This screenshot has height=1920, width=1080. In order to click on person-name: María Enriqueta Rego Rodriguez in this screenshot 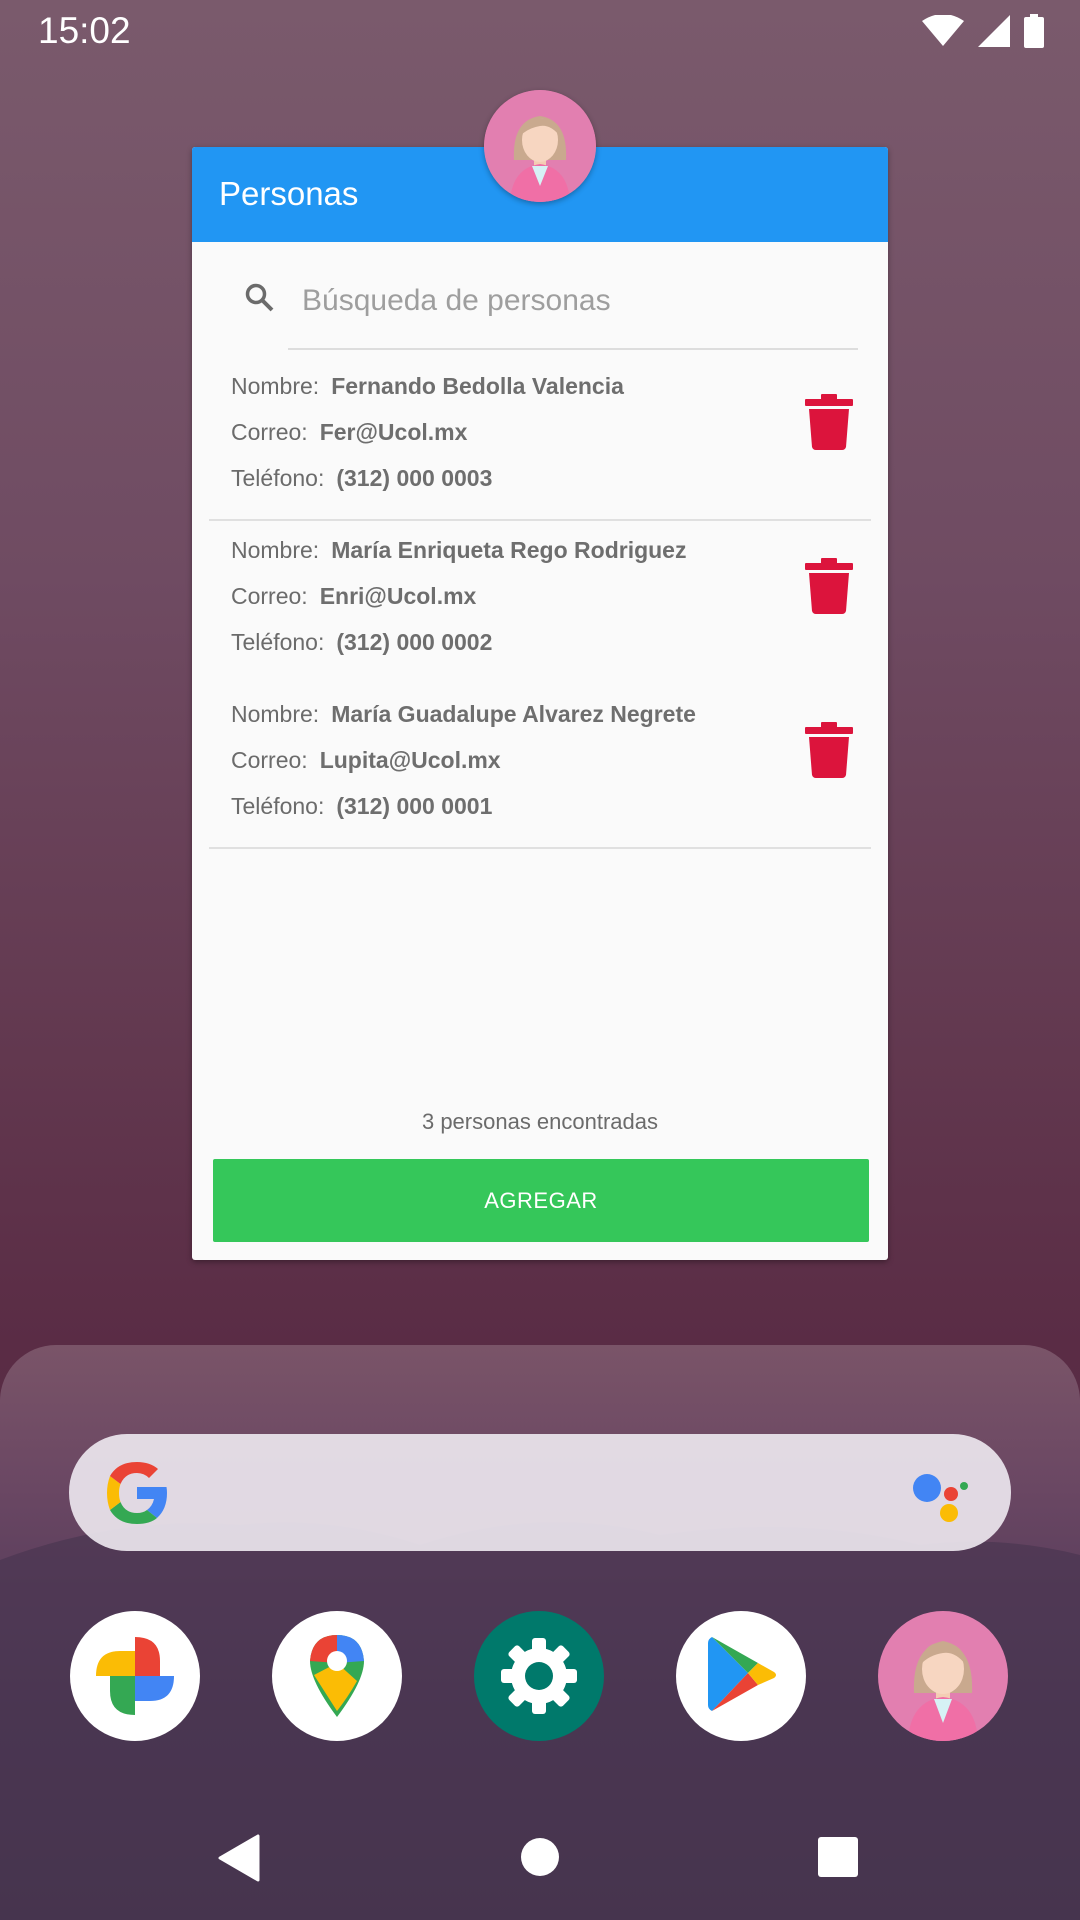, I will do `click(509, 550)`.